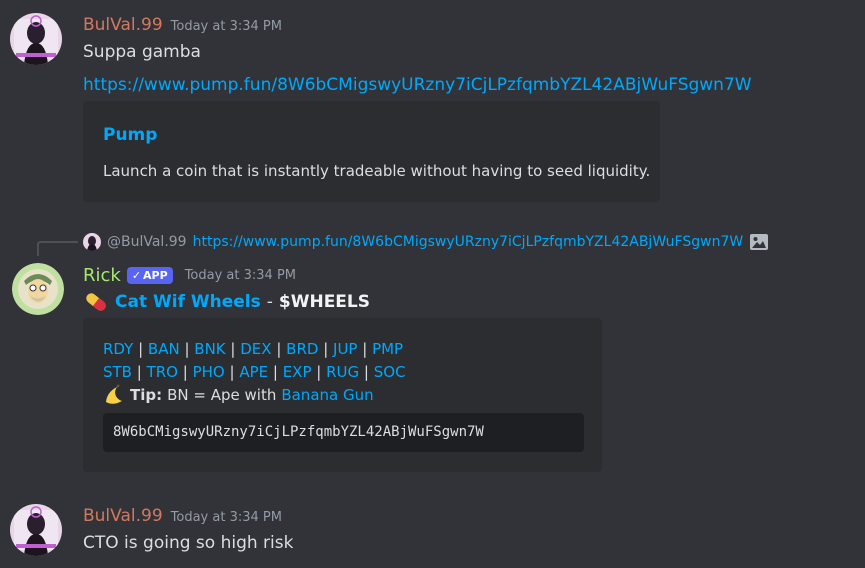 This screenshot has width=865, height=568. What do you see at coordinates (155, 275) in the screenshot?
I see `app-badge-label: APP` at bounding box center [155, 275].